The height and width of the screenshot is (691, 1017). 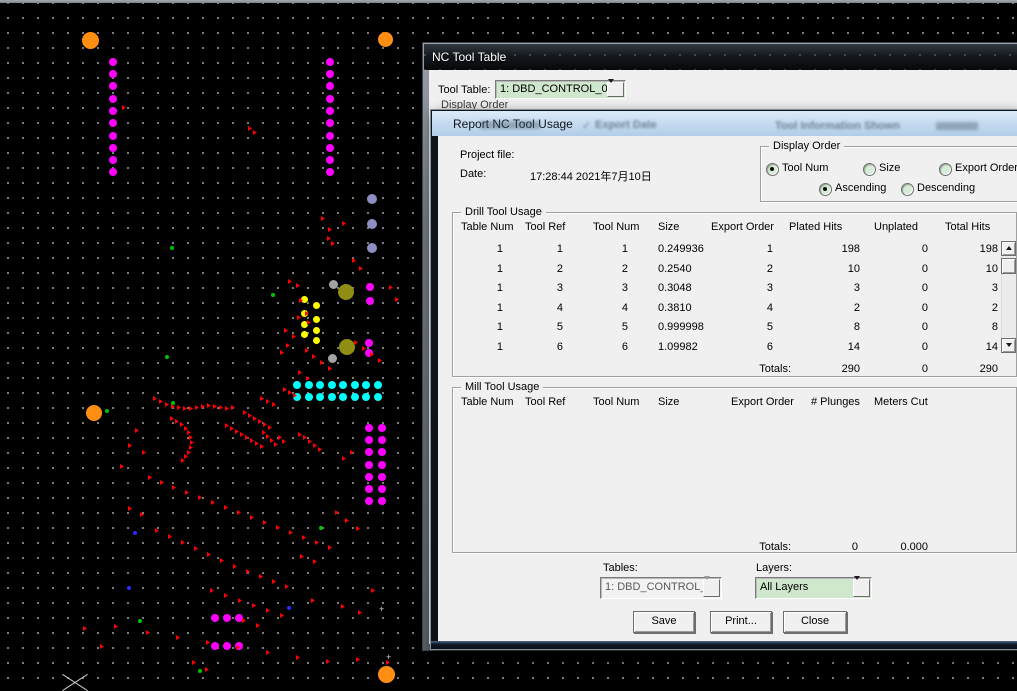 What do you see at coordinates (1008, 266) in the screenshot?
I see `scroll-thumb` at bounding box center [1008, 266].